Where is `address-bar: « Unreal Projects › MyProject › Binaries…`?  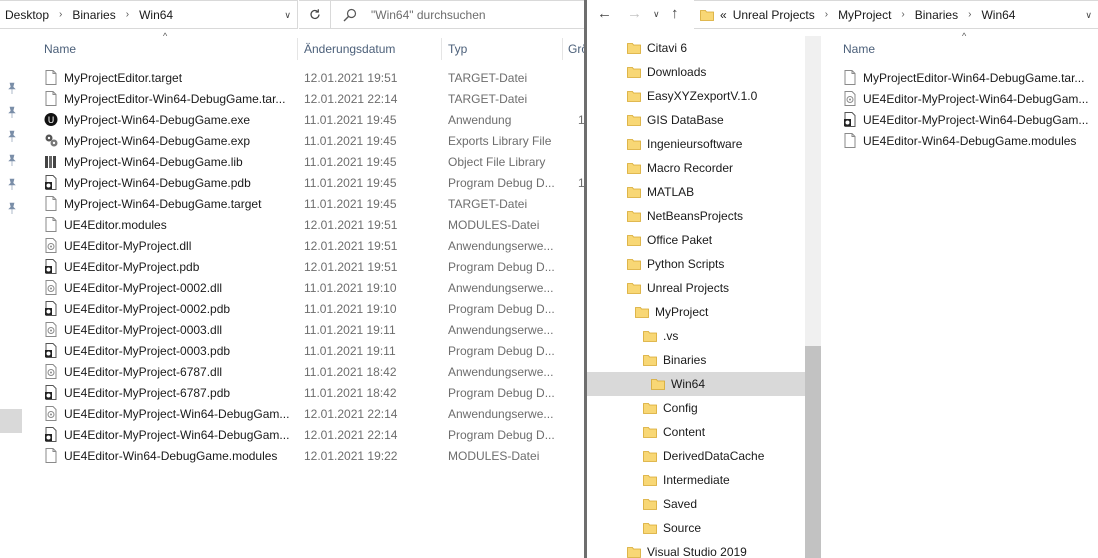 address-bar: « Unreal Projects › MyProject › Binaries… is located at coordinates (896, 14).